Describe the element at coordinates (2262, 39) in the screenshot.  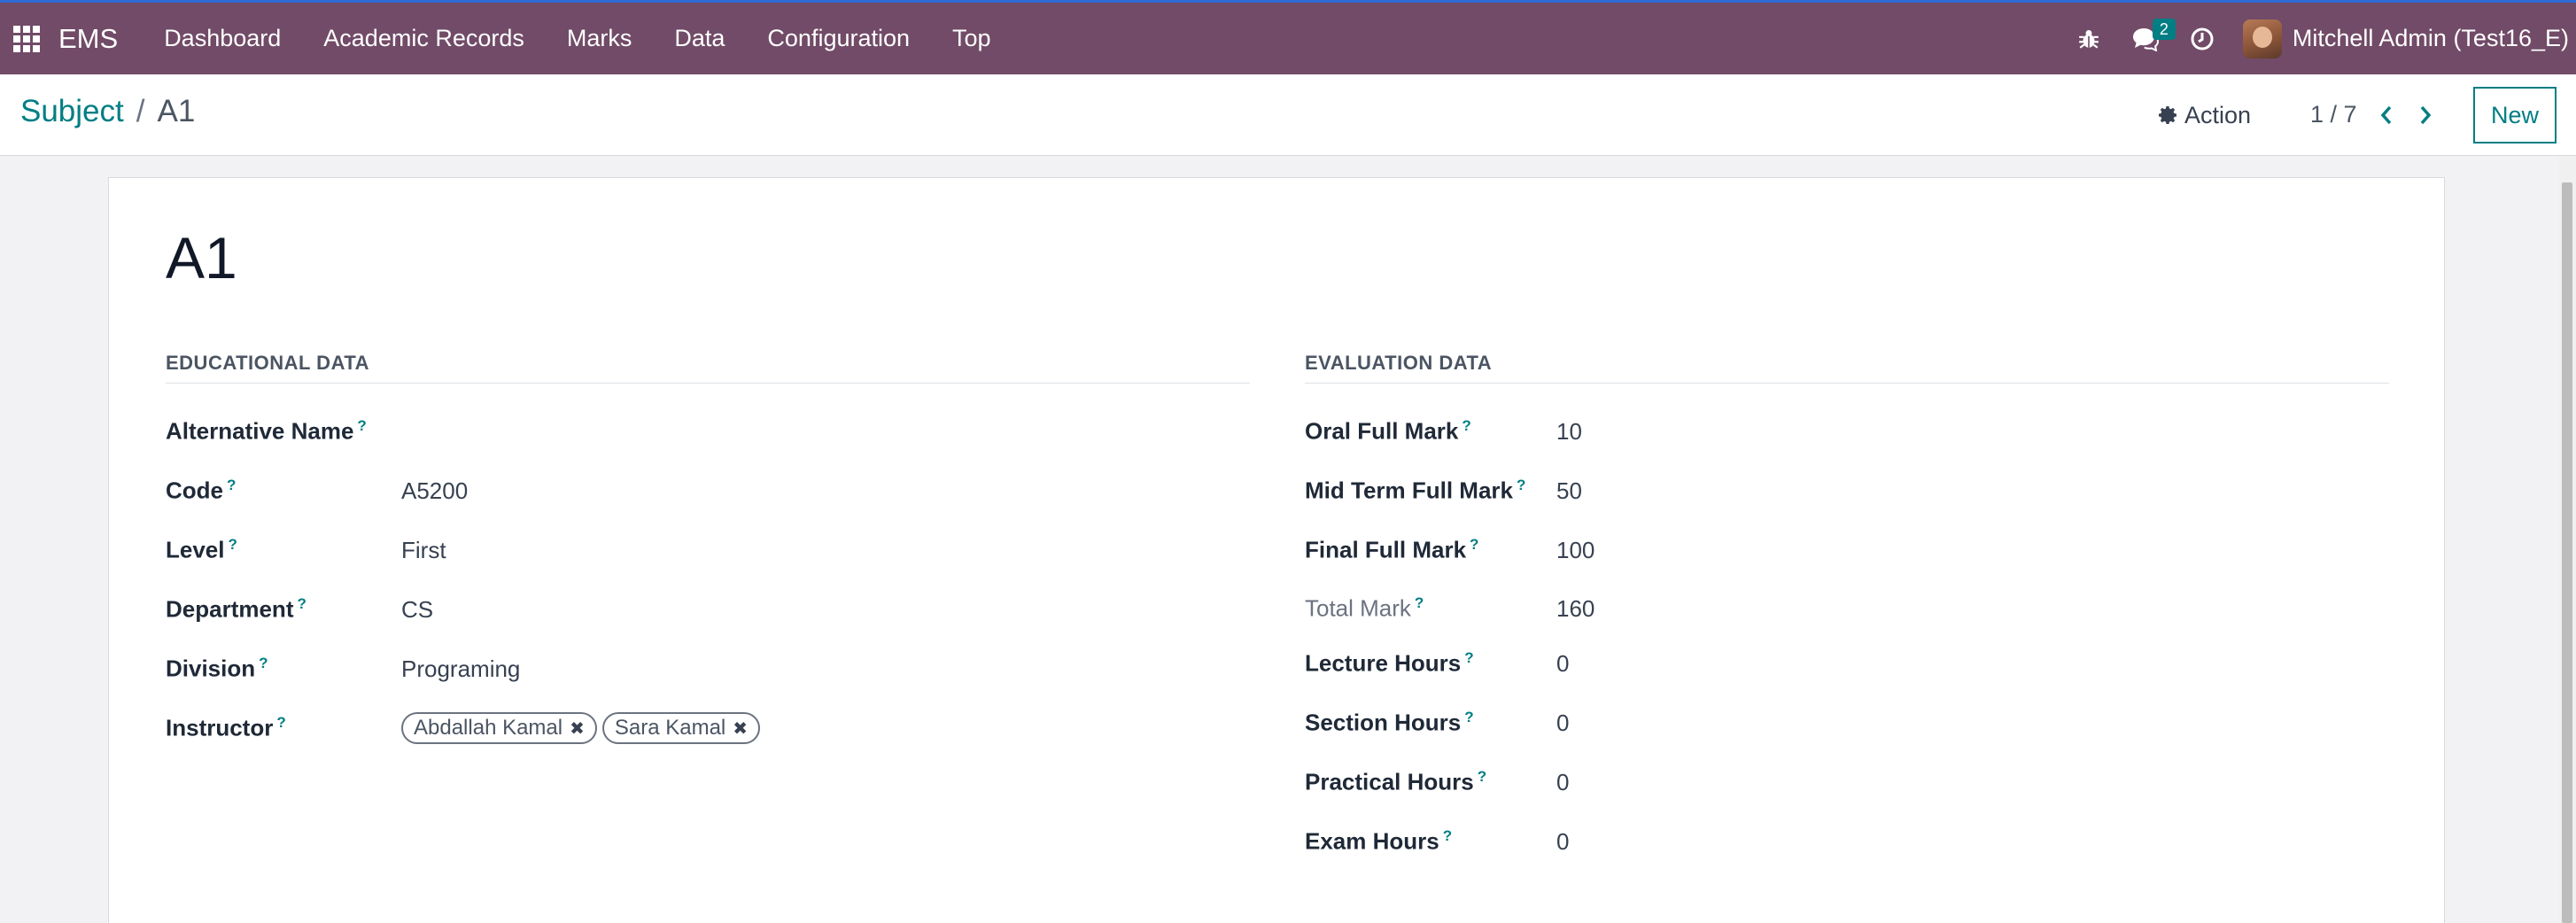
I see `avatar` at that location.